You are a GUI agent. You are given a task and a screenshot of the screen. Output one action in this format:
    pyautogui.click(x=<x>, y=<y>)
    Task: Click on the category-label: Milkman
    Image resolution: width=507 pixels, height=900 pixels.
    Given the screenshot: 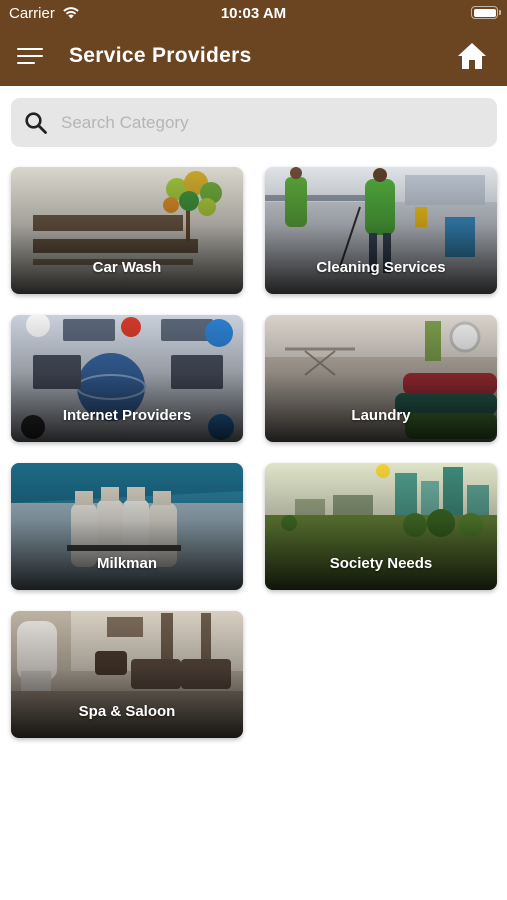 What is the action you would take?
    pyautogui.click(x=126, y=563)
    